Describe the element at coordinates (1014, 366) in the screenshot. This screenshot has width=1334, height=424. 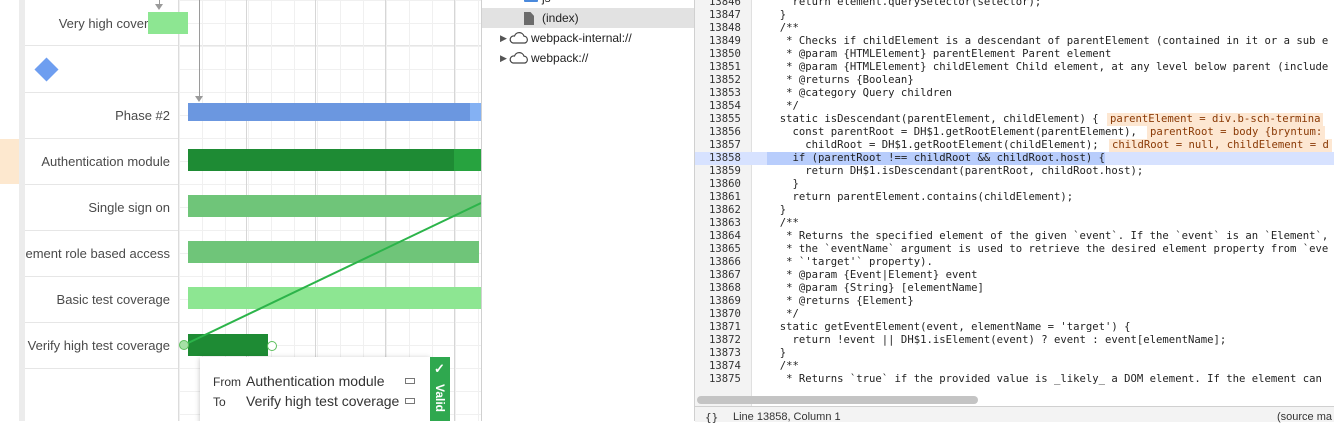
I see `code-line: 13874 /**` at that location.